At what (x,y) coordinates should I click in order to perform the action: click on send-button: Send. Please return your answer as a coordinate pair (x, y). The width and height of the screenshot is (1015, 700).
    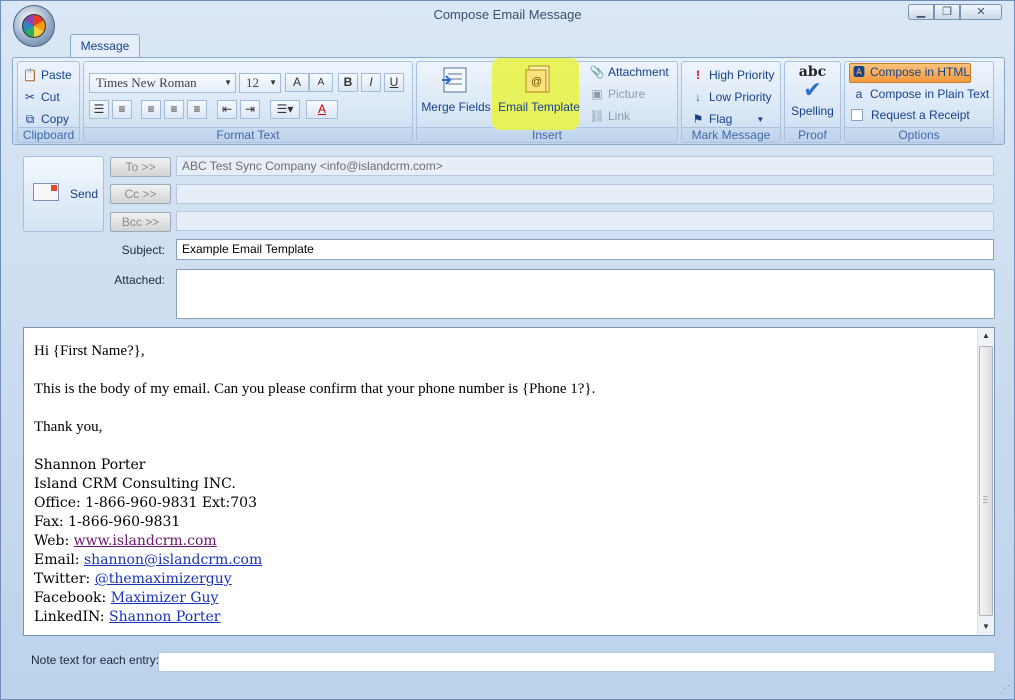
    Looking at the image, I should click on (63, 194).